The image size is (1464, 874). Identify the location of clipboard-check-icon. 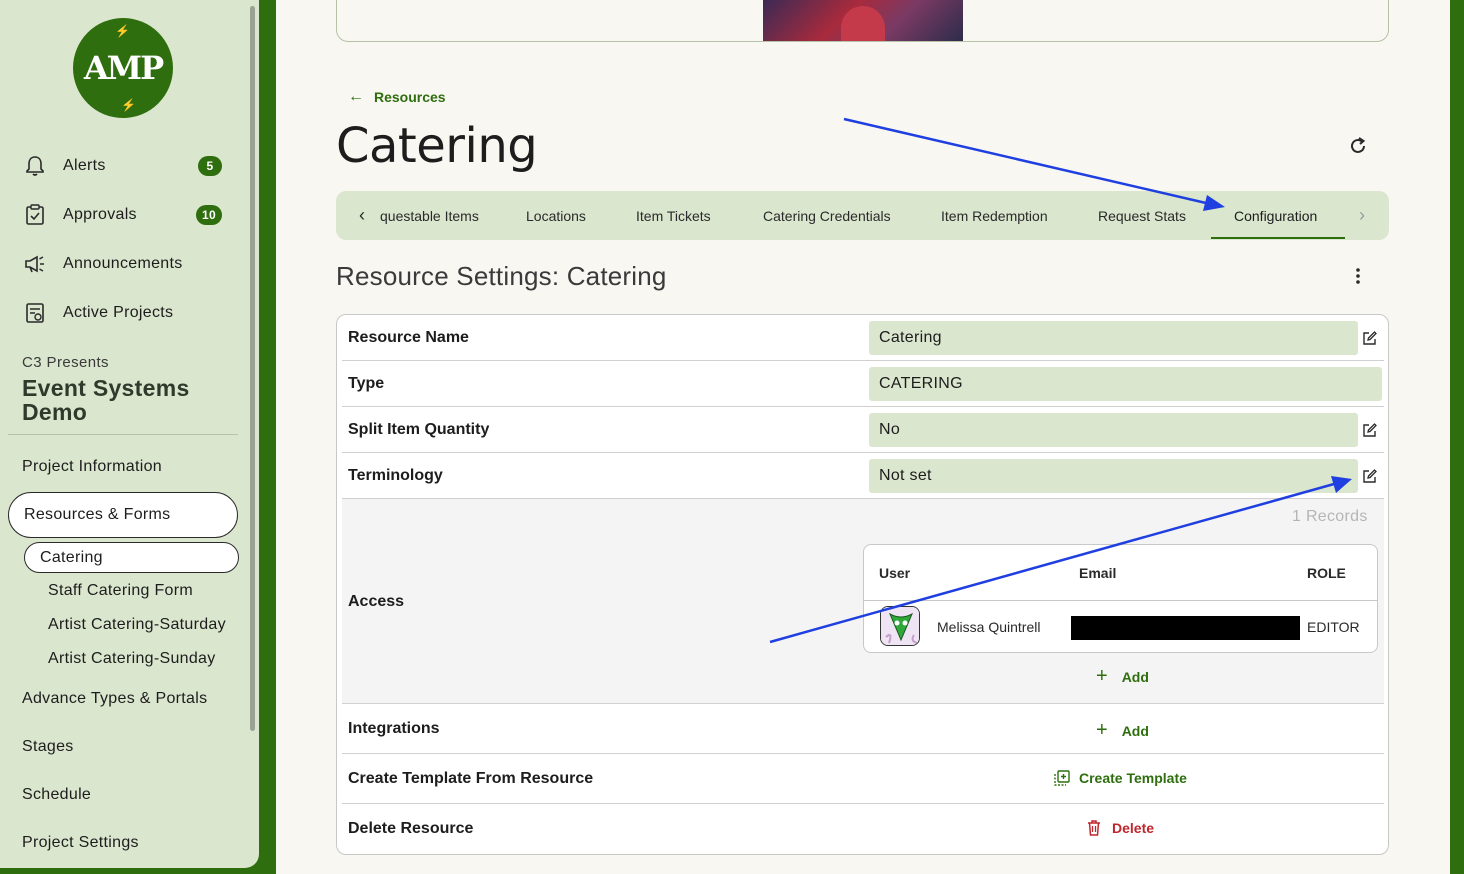
(35, 215).